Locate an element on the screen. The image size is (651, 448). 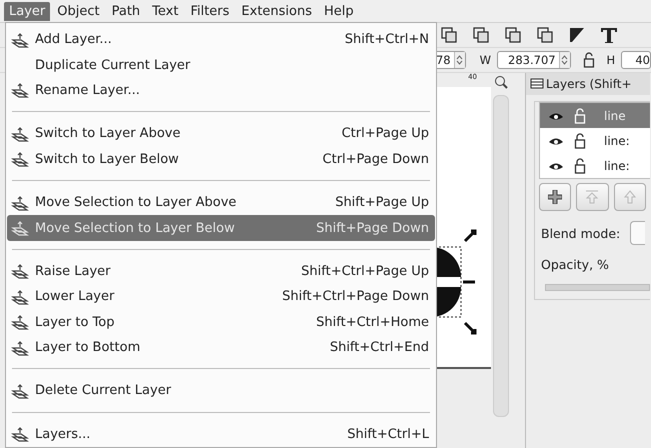
zoom-icon is located at coordinates (501, 82).